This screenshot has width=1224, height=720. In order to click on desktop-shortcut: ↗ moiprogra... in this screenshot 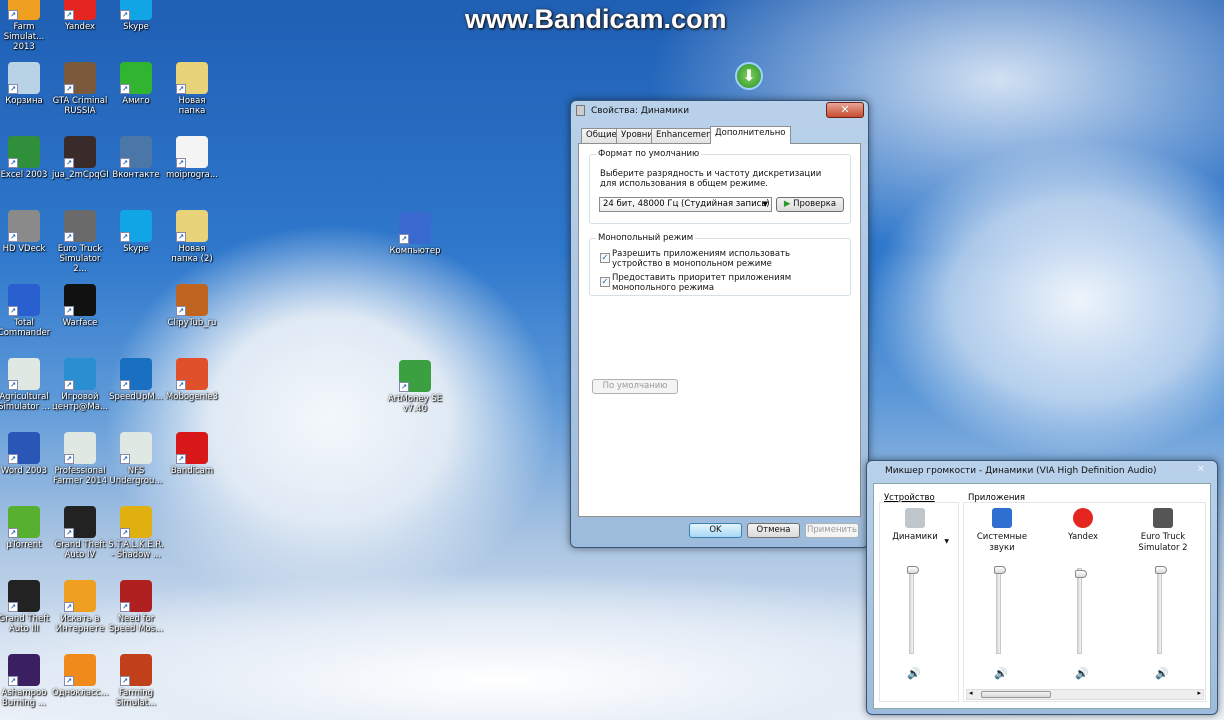, I will do `click(192, 158)`.